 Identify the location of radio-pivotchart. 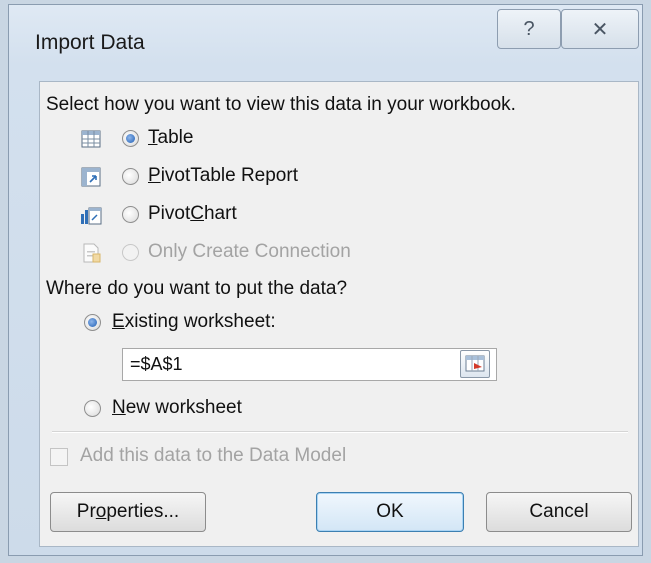
(130, 214).